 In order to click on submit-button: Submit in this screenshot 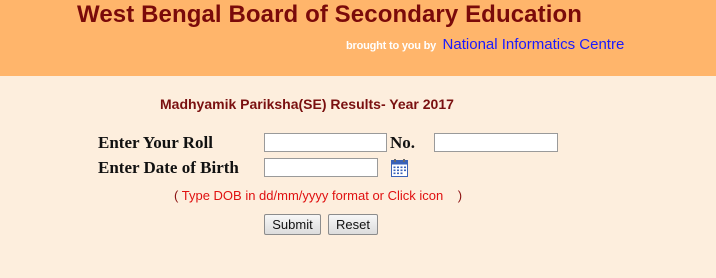, I will do `click(292, 224)`.